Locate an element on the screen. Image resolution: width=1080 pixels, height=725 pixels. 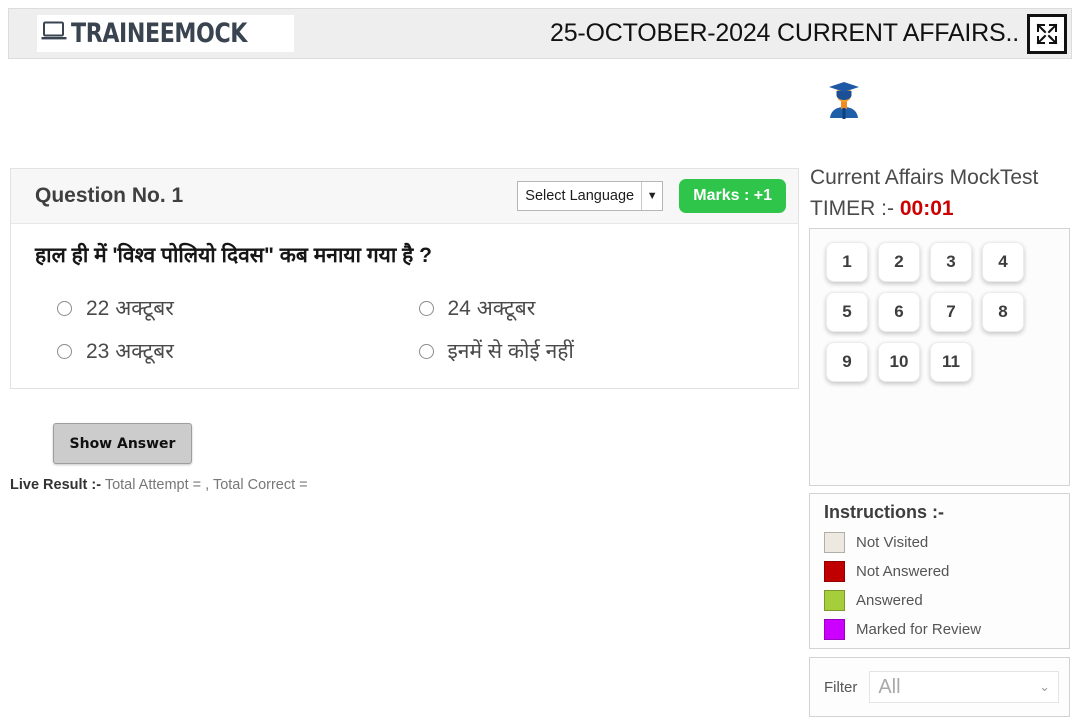
timer-label: TIMER :- is located at coordinates (852, 208).